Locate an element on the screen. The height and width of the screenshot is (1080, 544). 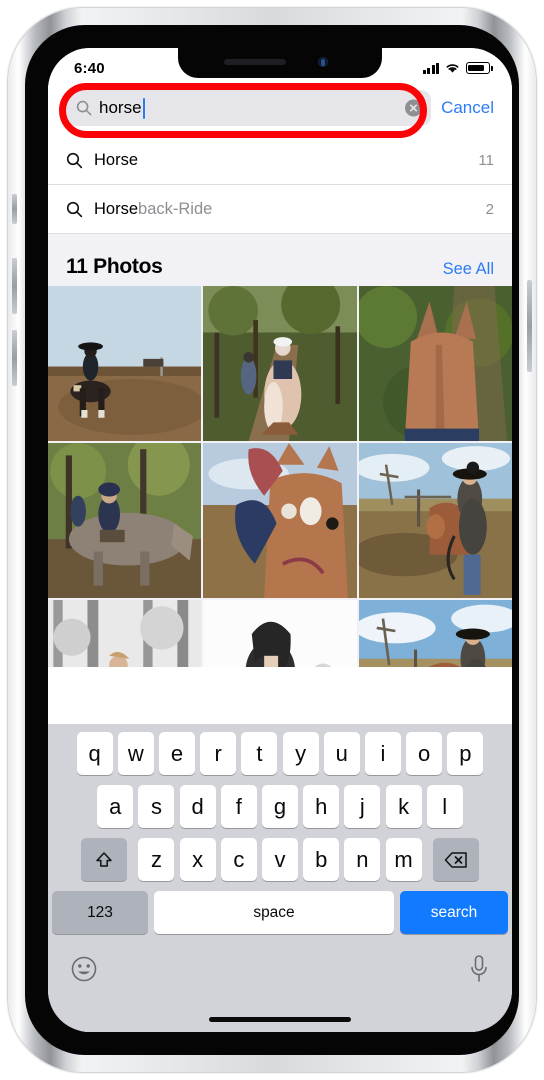
shift-icon is located at coordinates (103, 859).